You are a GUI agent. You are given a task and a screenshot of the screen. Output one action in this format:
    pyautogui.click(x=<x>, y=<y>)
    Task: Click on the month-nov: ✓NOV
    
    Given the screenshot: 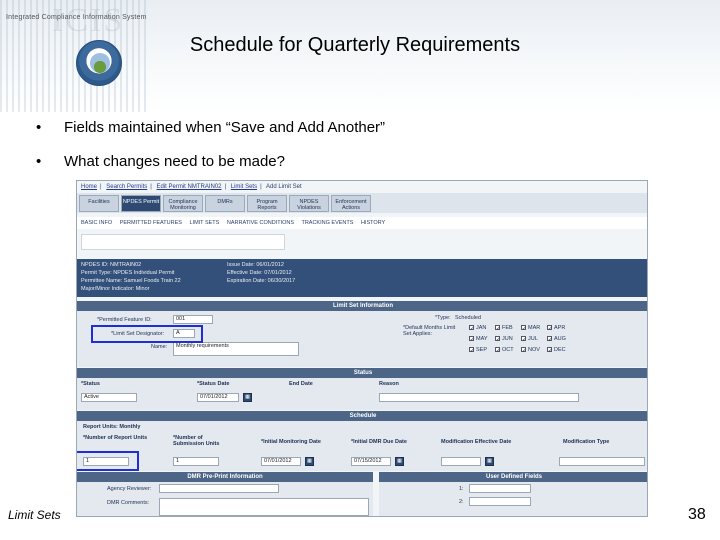 What is the action you would take?
    pyautogui.click(x=530, y=350)
    